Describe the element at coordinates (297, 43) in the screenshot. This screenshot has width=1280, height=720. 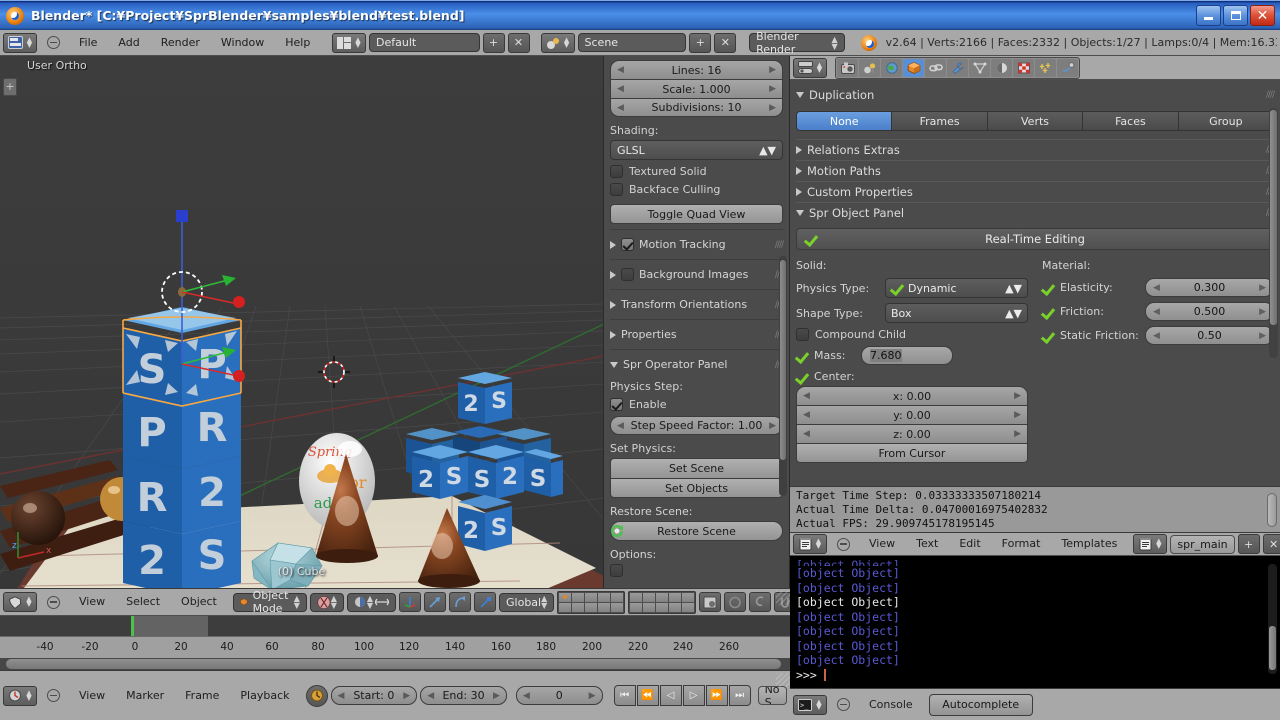
I see `menu-help: Help` at that location.